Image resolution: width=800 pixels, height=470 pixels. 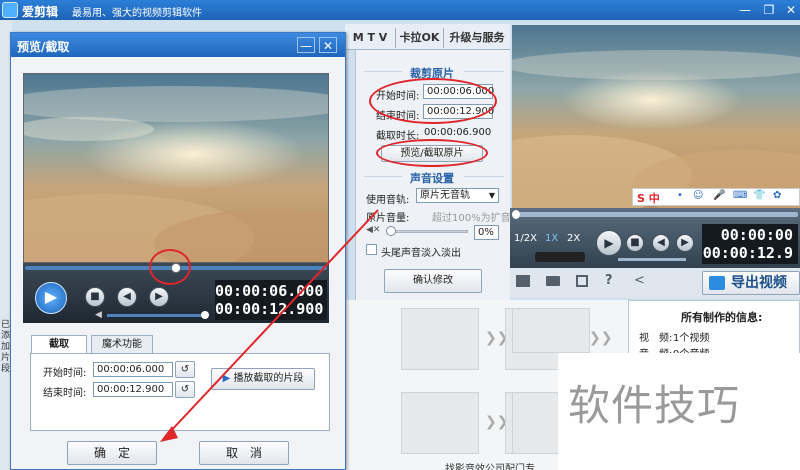 I want to click on stats-video-value: 1个视频, so click(x=691, y=338).